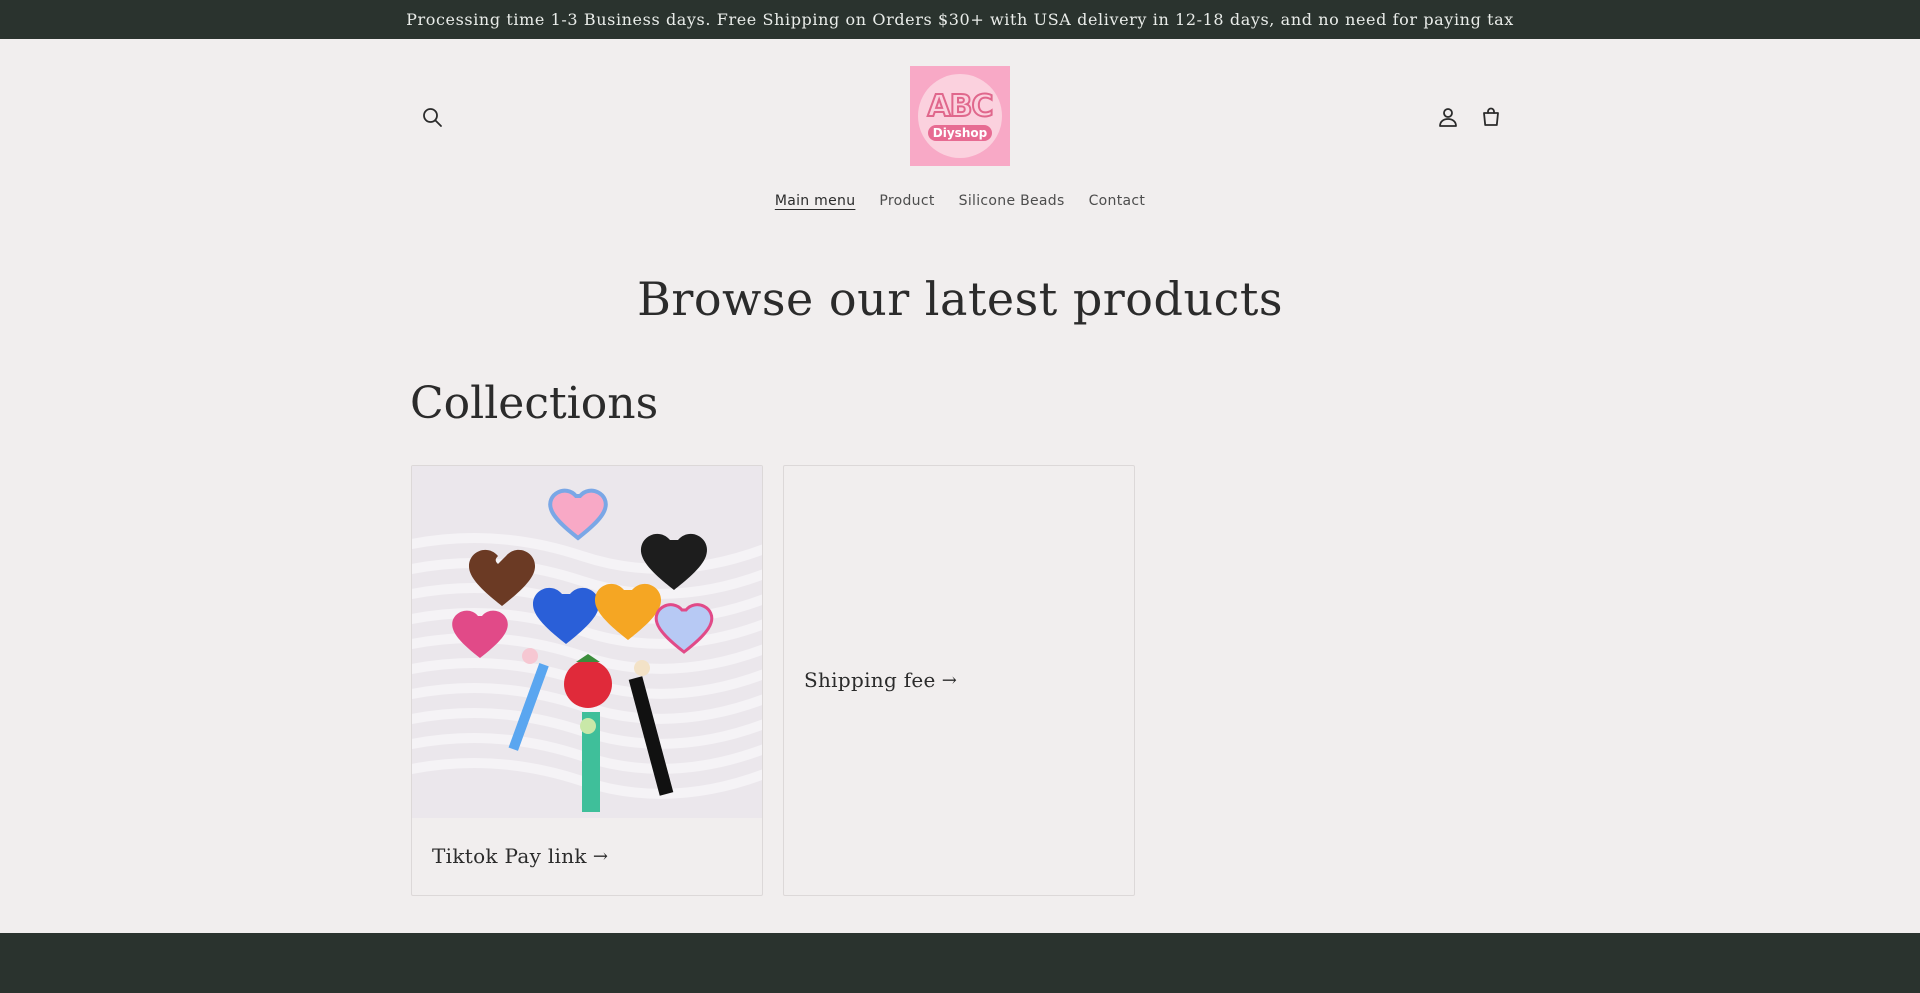 The image size is (1920, 993). Describe the element at coordinates (815, 201) in the screenshot. I see `nav-item-main-menu: Main menu` at that location.